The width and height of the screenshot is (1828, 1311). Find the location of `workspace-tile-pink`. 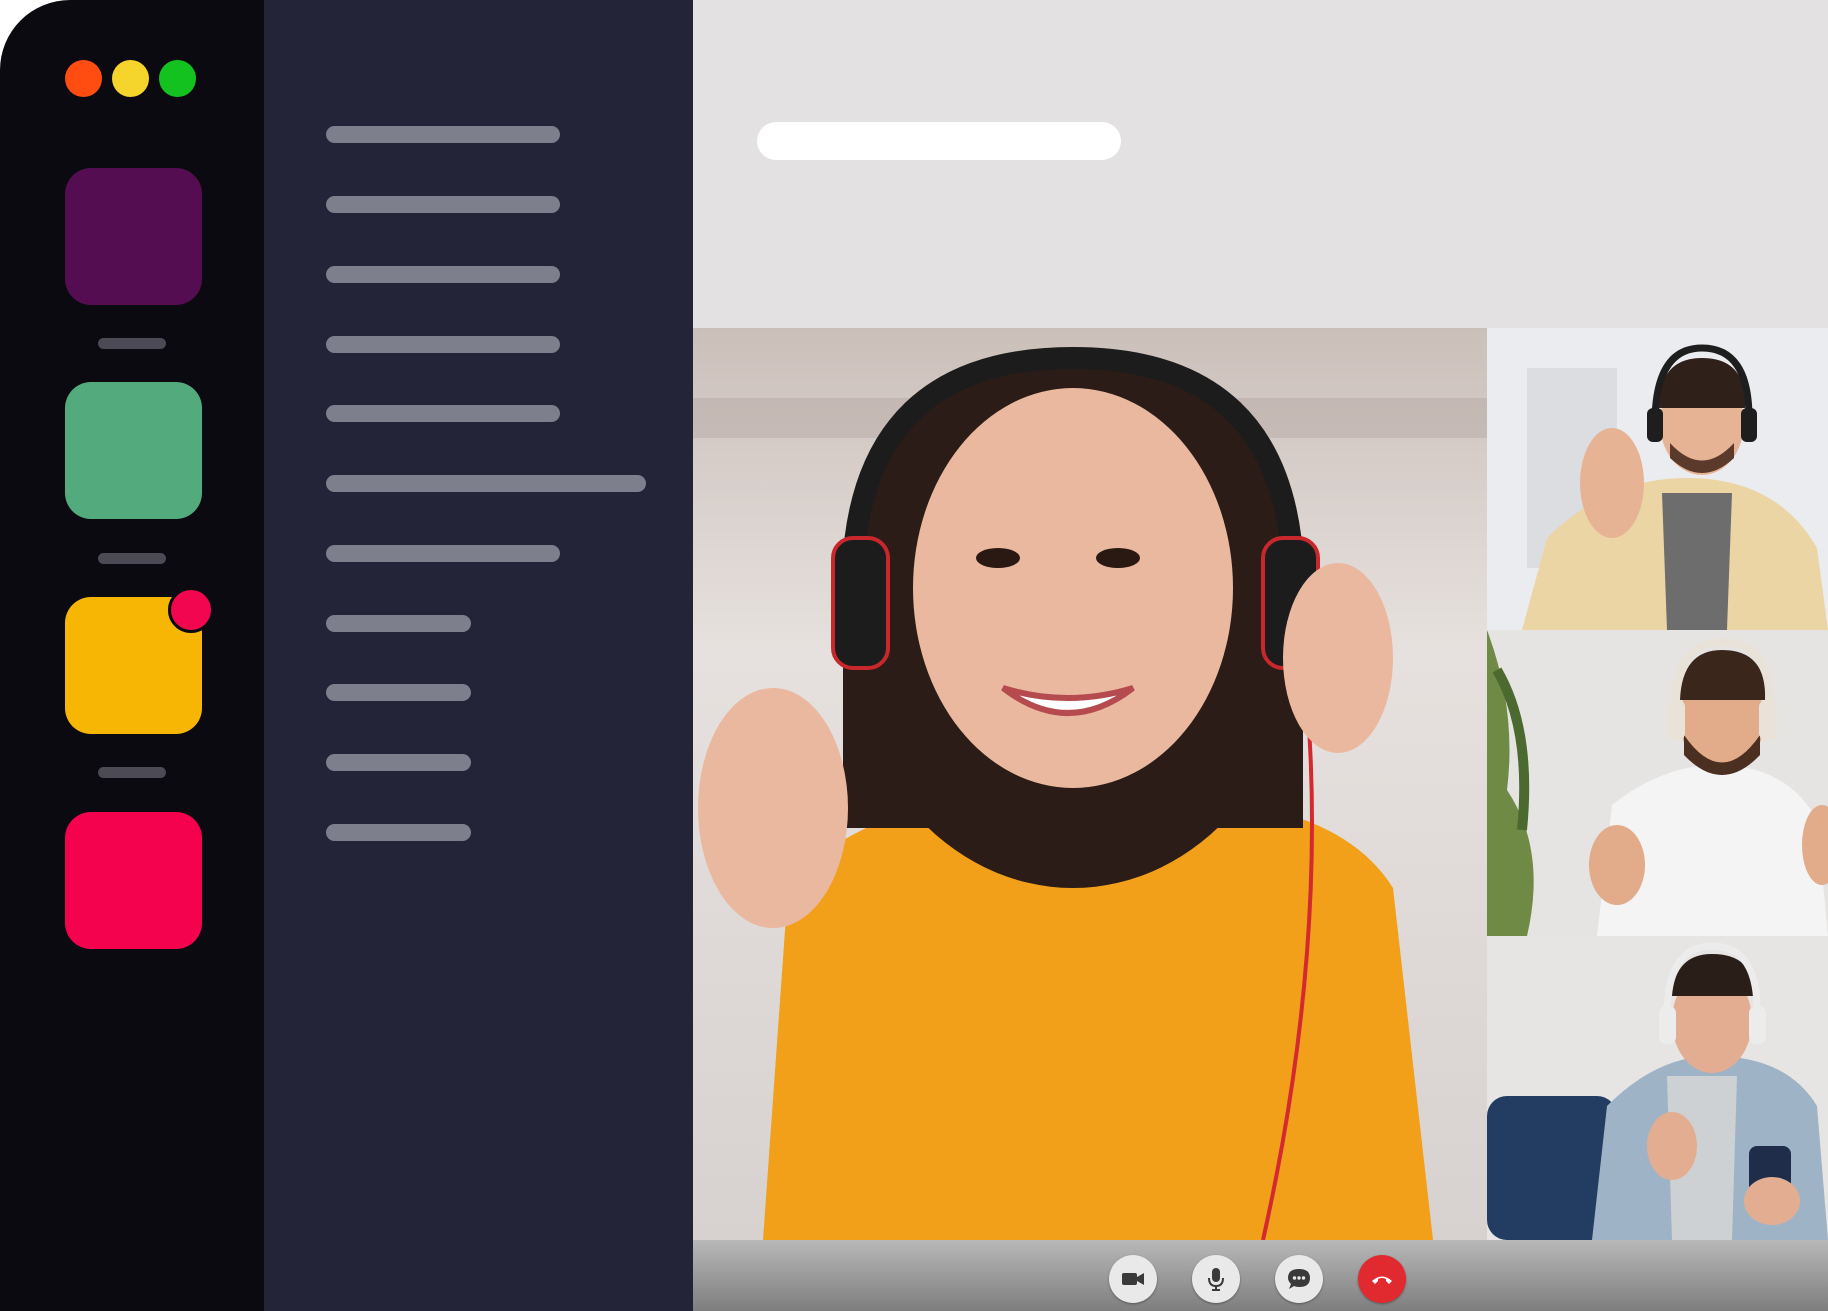

workspace-tile-pink is located at coordinates (133, 880).